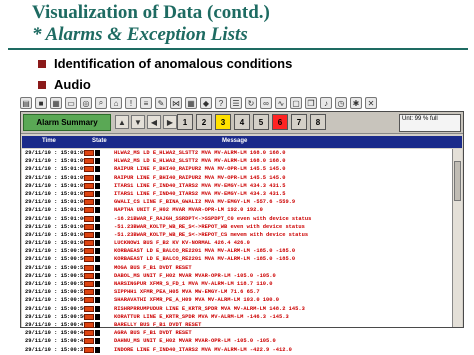 The image size is (474, 355). Describe the element at coordinates (242, 122) in the screenshot. I see `alarm-level-button: 4` at that location.